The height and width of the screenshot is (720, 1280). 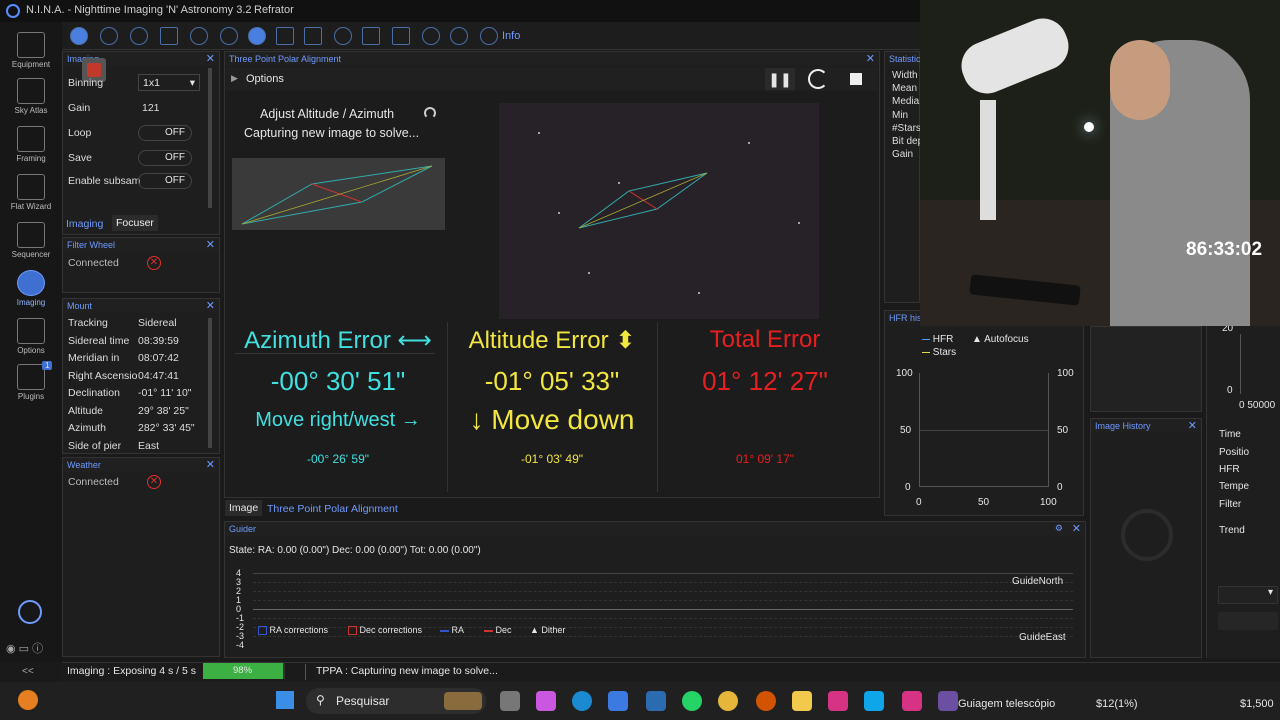 What do you see at coordinates (1006, 704) in the screenshot?
I see `taskbar-window-title: Guiagem telescópio` at bounding box center [1006, 704].